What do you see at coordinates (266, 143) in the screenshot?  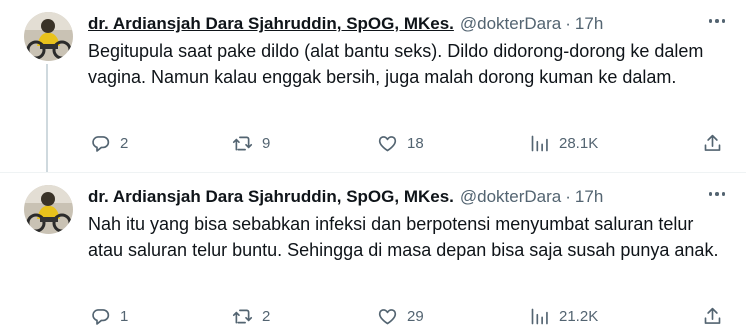 I see `retweet-count: 9` at bounding box center [266, 143].